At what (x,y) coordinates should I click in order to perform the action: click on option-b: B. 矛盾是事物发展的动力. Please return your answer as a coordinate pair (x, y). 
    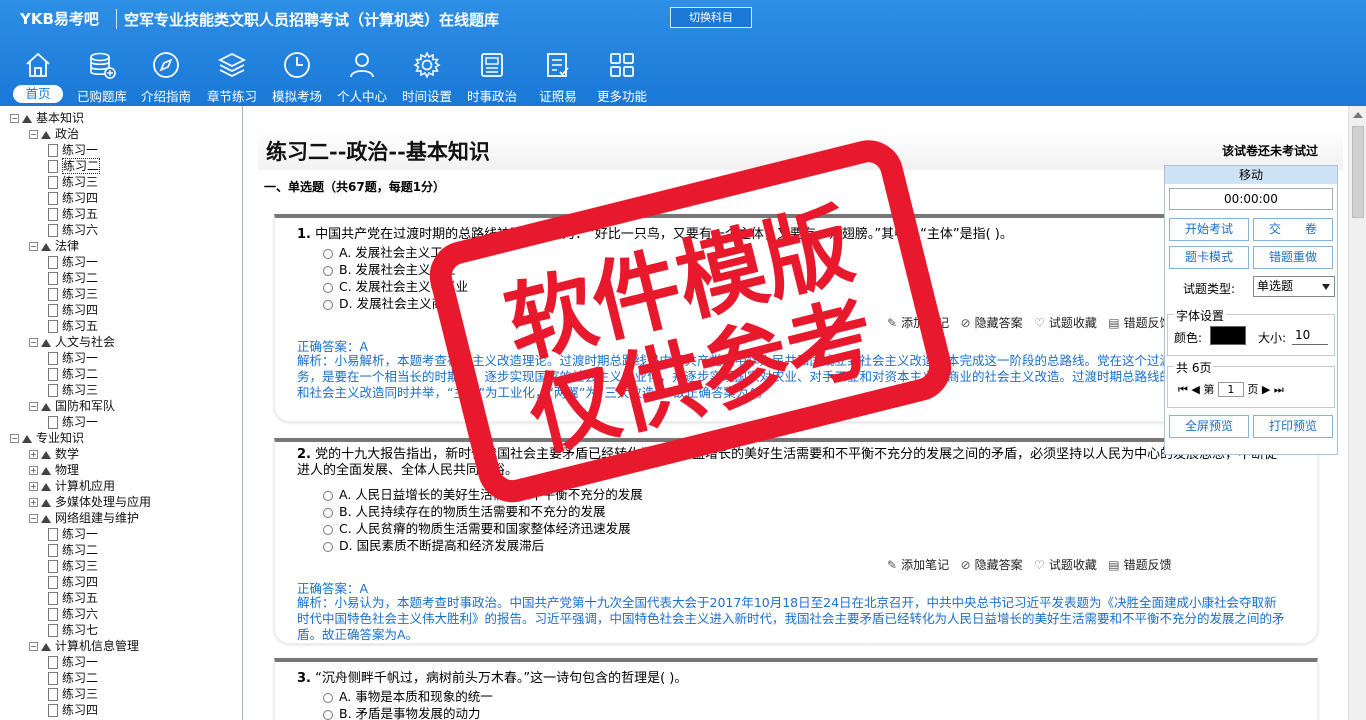
    Looking at the image, I should click on (402, 711).